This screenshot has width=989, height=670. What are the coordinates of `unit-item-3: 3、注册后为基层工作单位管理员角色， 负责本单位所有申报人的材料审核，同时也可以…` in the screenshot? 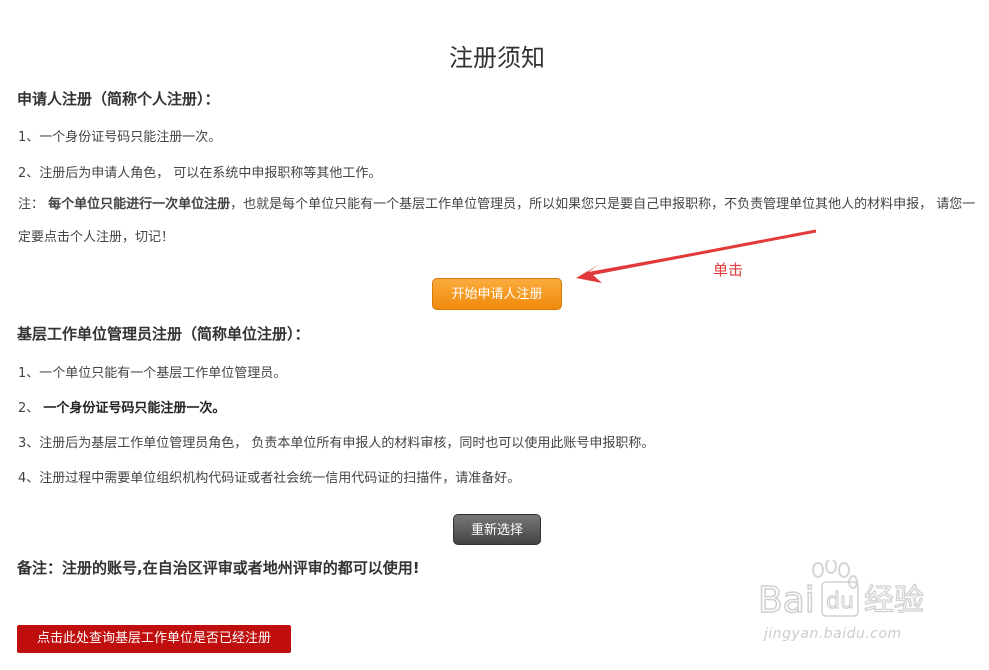 It's located at (336, 443).